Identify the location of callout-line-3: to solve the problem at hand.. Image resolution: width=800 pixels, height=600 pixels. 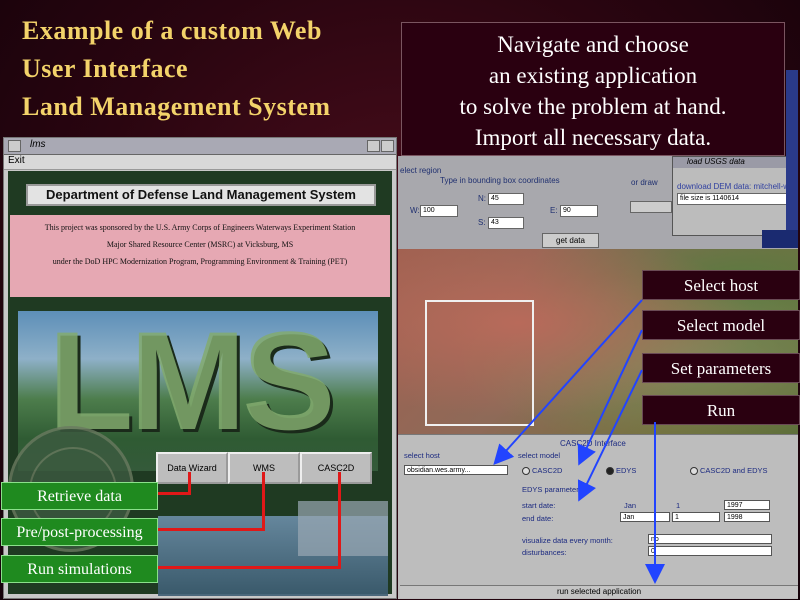
(593, 106).